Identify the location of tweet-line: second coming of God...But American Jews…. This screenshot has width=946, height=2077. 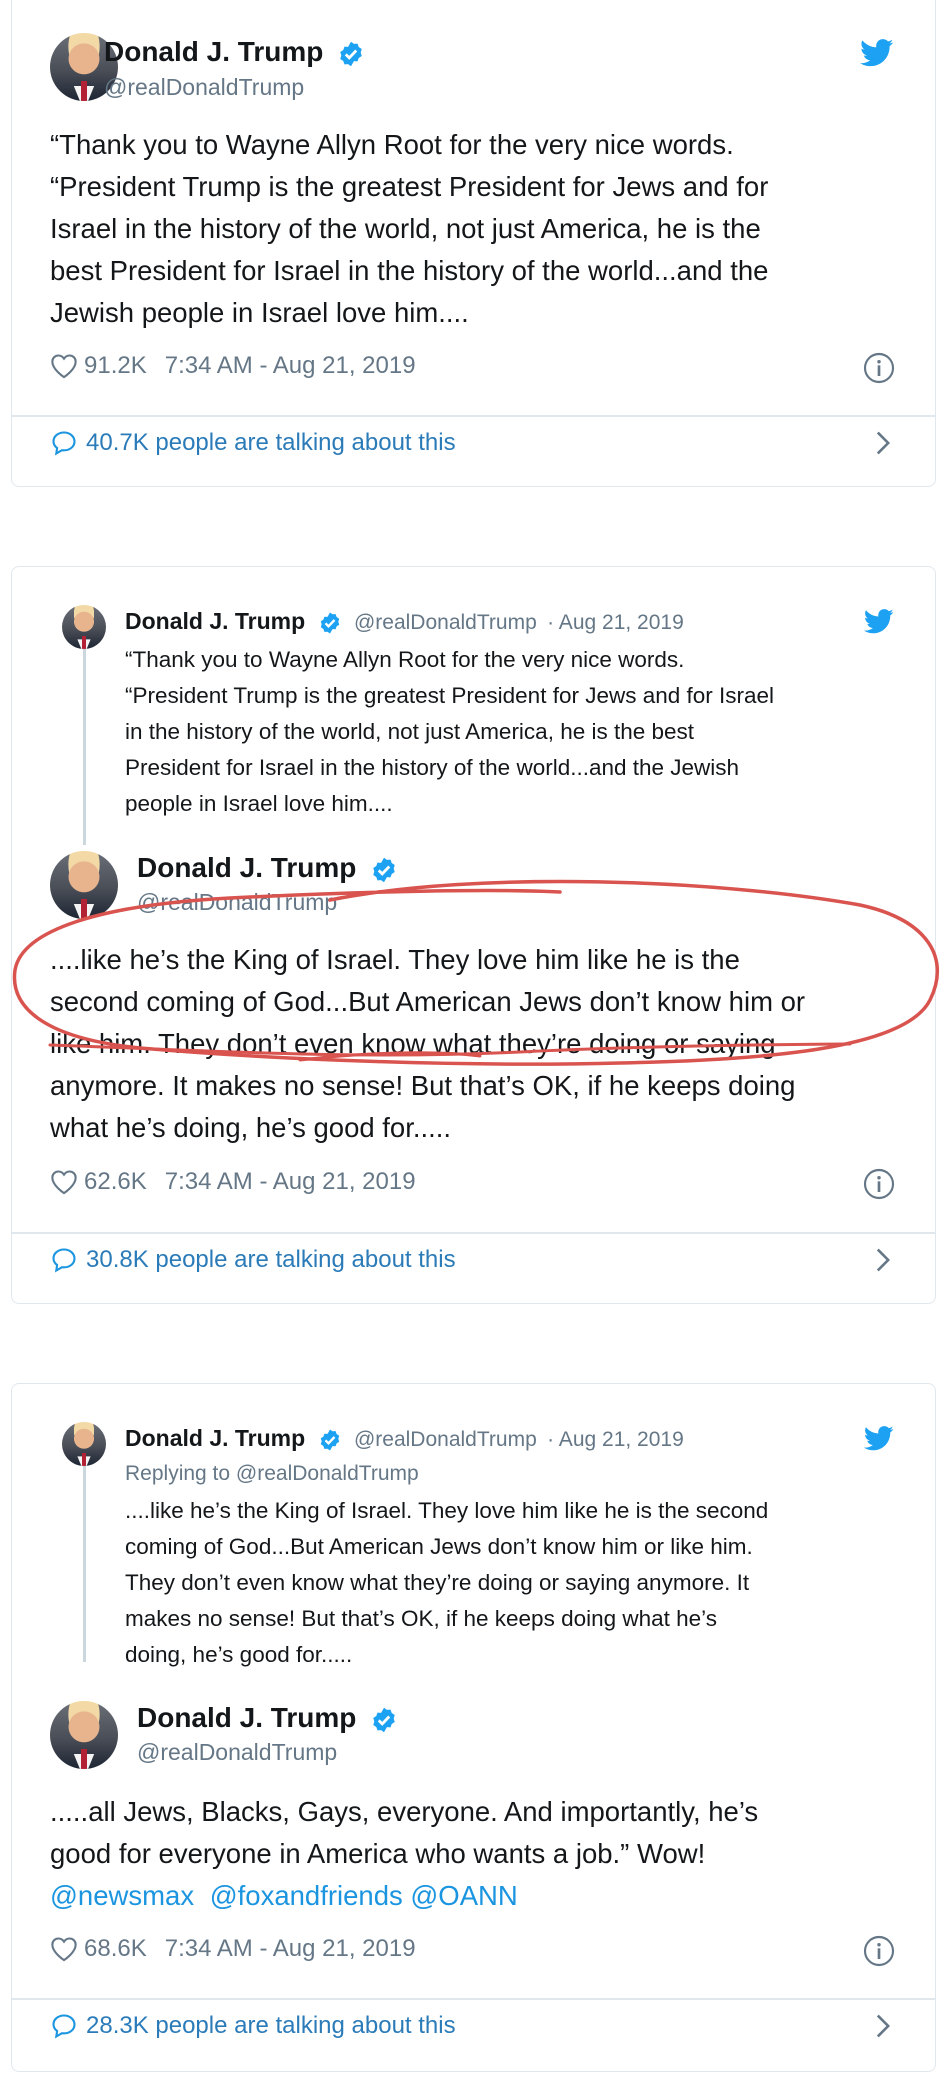
(428, 1001).